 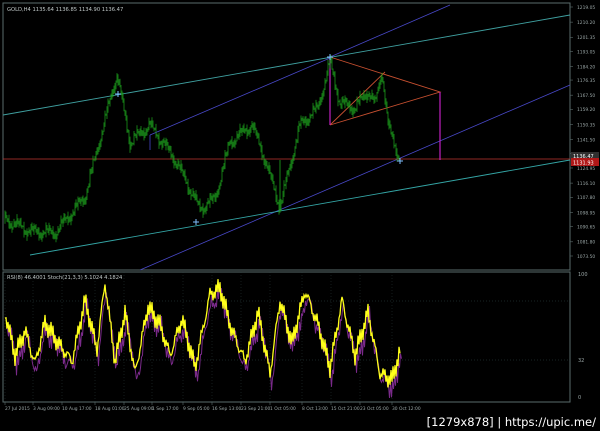 I want to click on bid-price-tag: 1131.93, so click(x=585, y=162).